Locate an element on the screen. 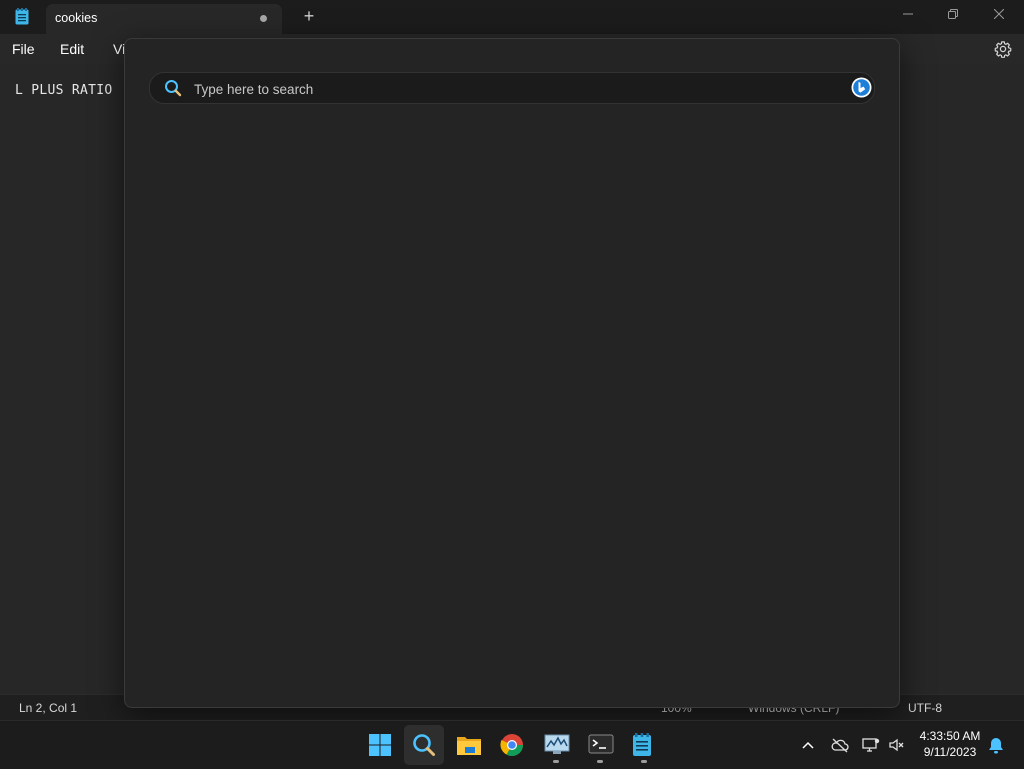  resource-monitor-icon is located at coordinates (557, 744).